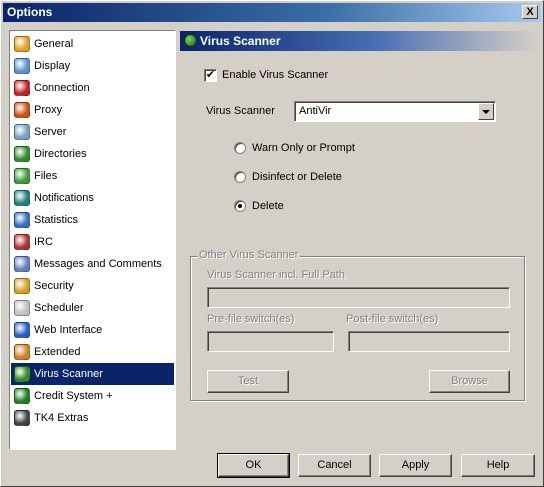 The image size is (544, 487). Describe the element at coordinates (54, 44) in the screenshot. I see `sidebar-item-label: General` at that location.